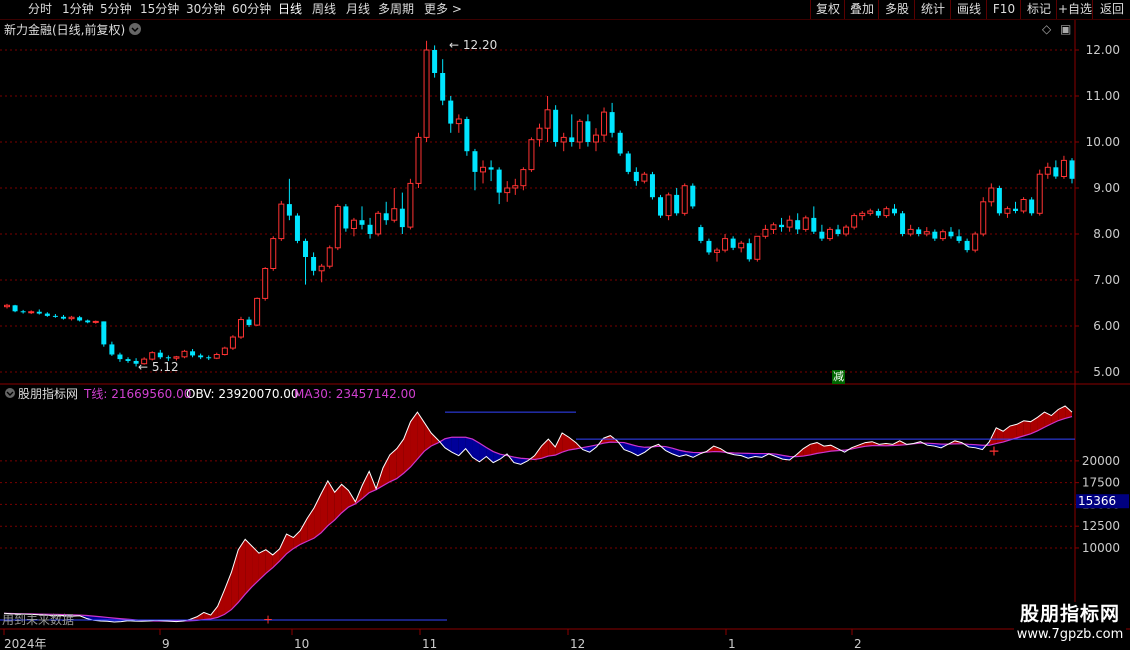  Describe the element at coordinates (1003, 9) in the screenshot. I see `toolbar-button-5: F10` at that location.